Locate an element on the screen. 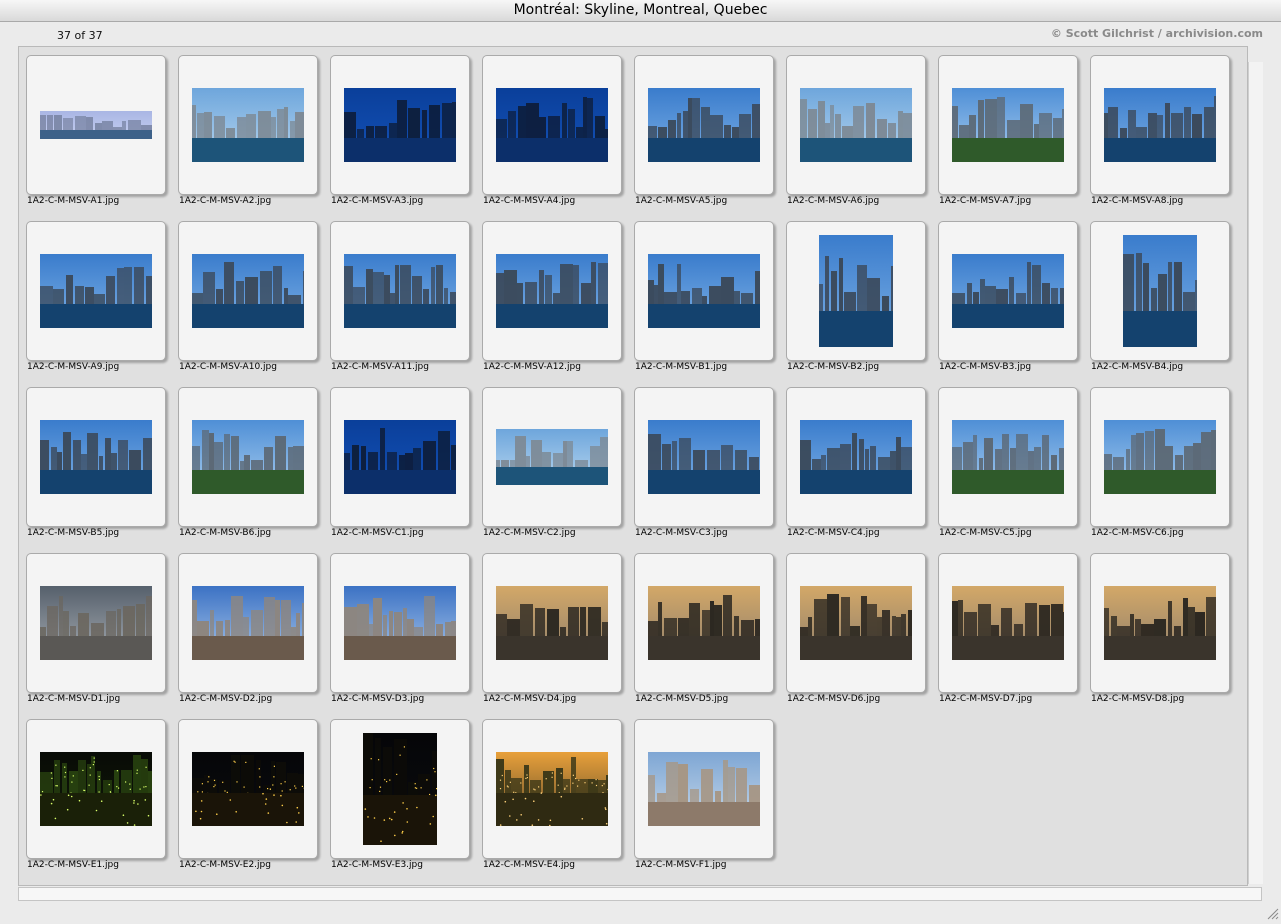 The width and height of the screenshot is (1281, 924). thumbnail-item: 1A2-C-M-MSV-C3.jpg is located at coordinates (710, 467).